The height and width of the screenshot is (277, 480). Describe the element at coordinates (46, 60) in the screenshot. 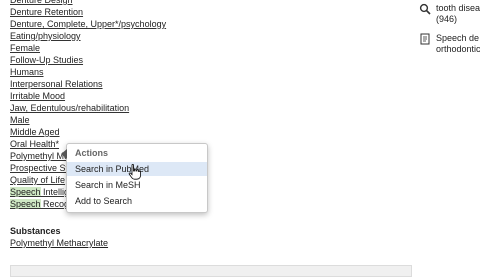

I see `mesh-term-link: Follow-Up Studies` at that location.